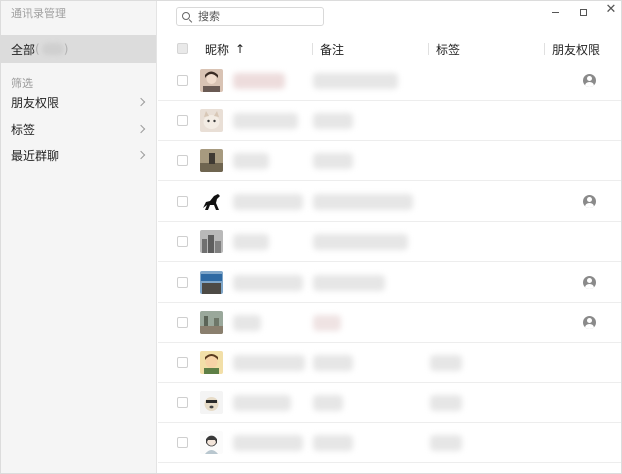 The width and height of the screenshot is (622, 474). Describe the element at coordinates (52, 49) in the screenshot. I see `all-count` at that location.